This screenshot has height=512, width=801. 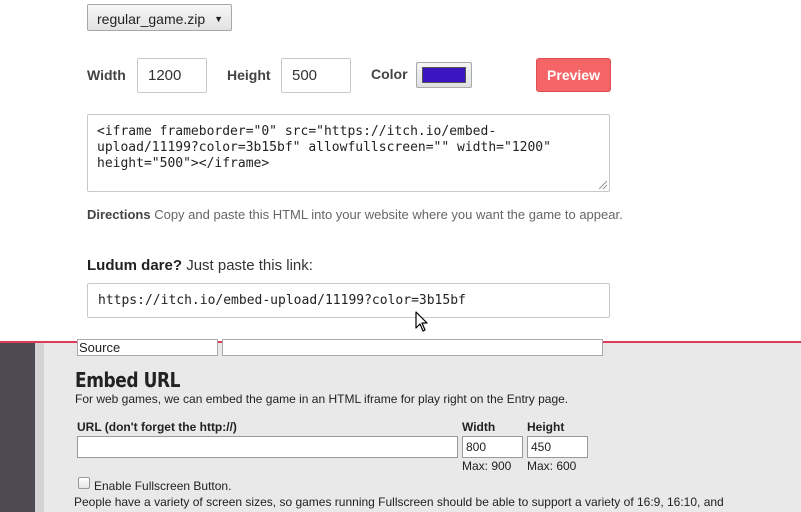 I want to click on height-max: Max: 600, so click(x=552, y=466).